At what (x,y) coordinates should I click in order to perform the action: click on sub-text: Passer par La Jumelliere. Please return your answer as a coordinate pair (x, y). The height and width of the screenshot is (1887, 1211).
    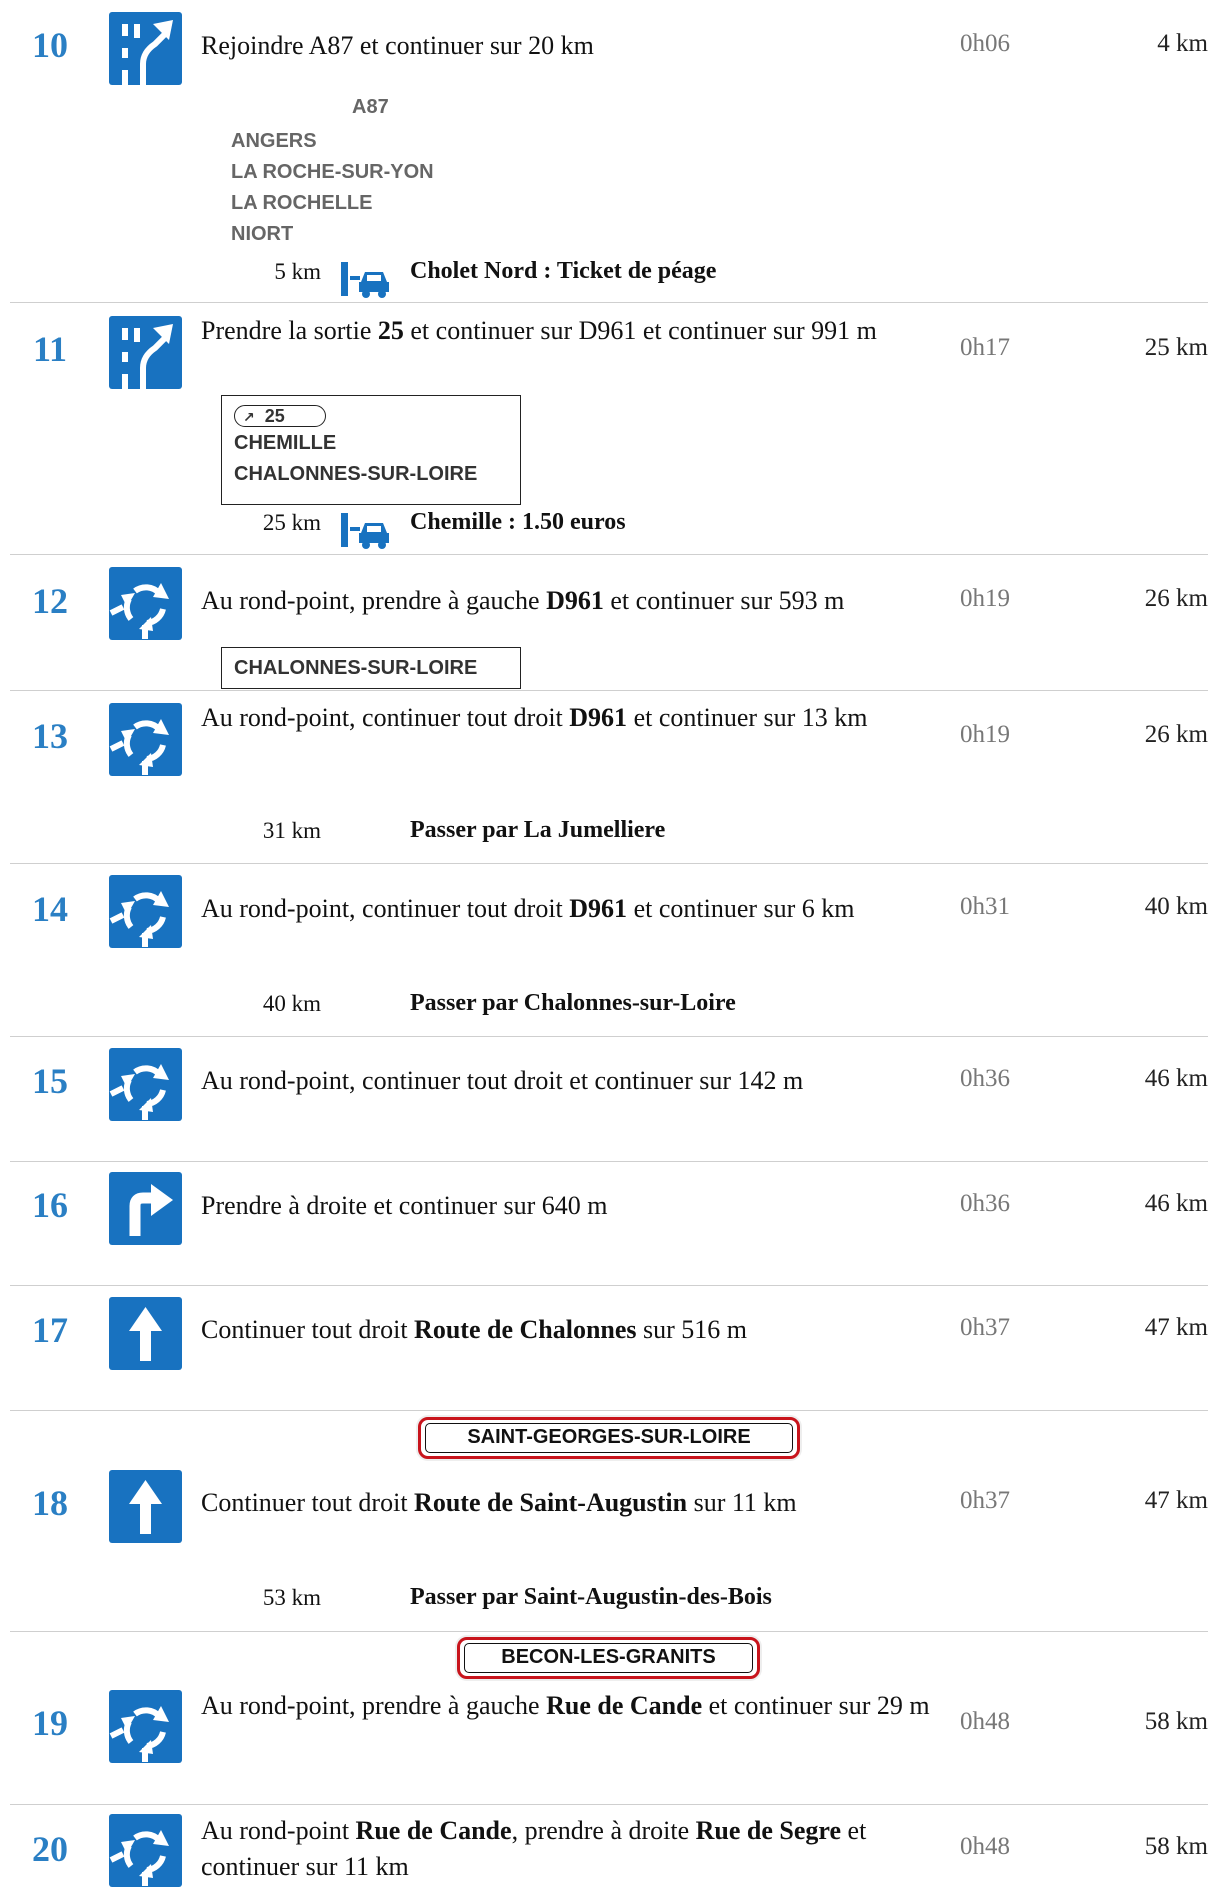
    Looking at the image, I should click on (538, 830).